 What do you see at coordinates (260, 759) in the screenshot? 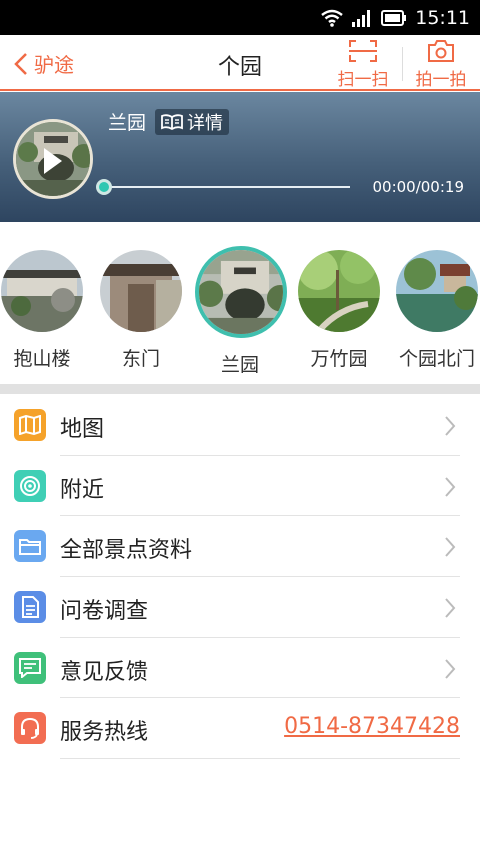
I see `row-divider` at bounding box center [260, 759].